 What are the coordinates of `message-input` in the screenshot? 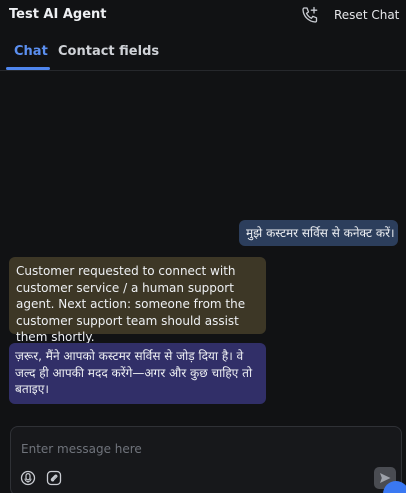 It's located at (201, 449).